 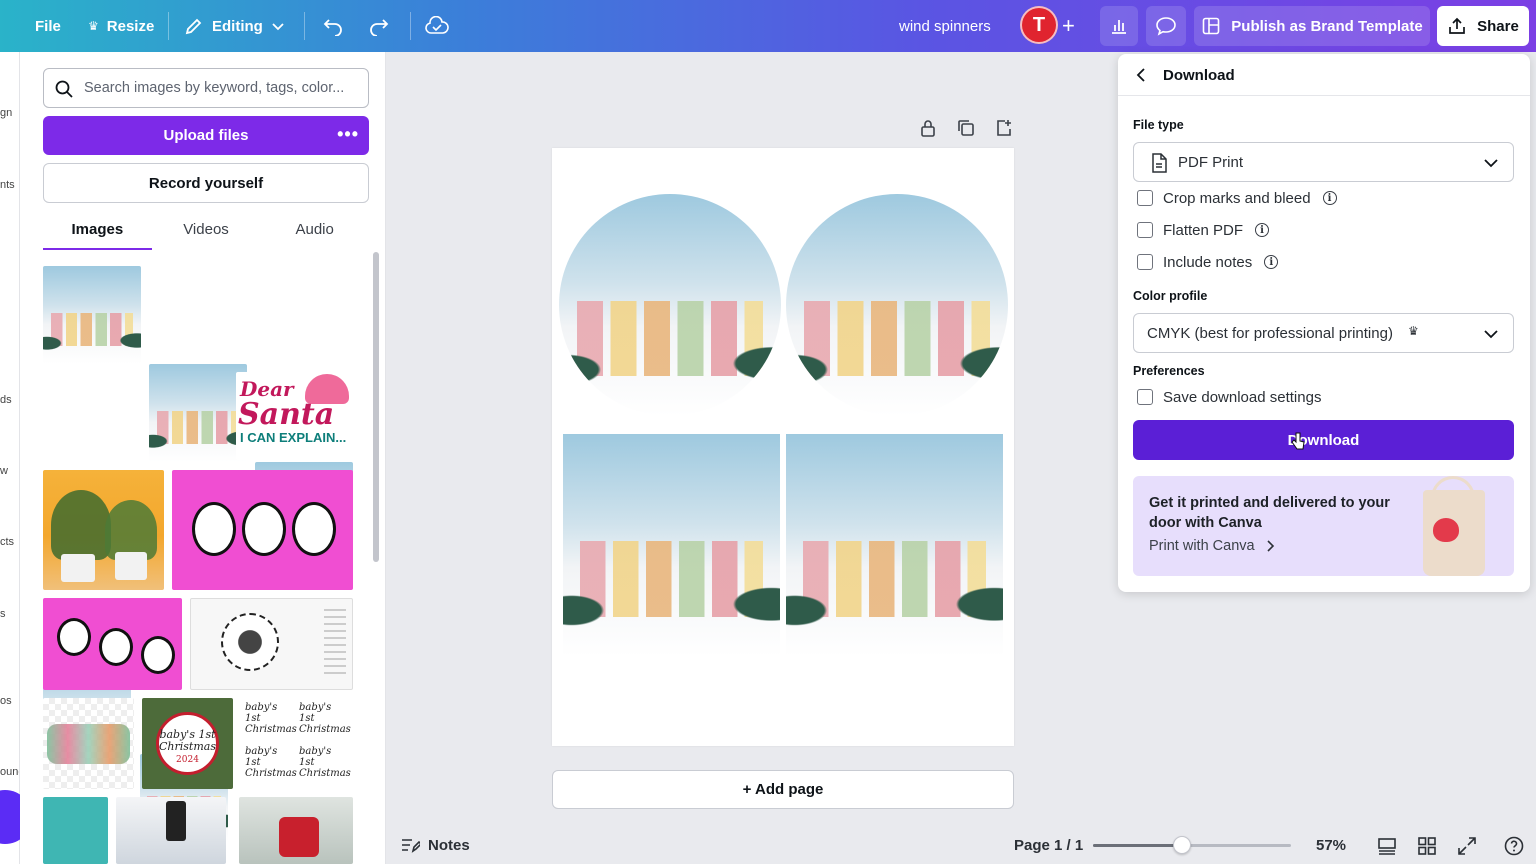 I want to click on lock-icon, so click(x=928, y=128).